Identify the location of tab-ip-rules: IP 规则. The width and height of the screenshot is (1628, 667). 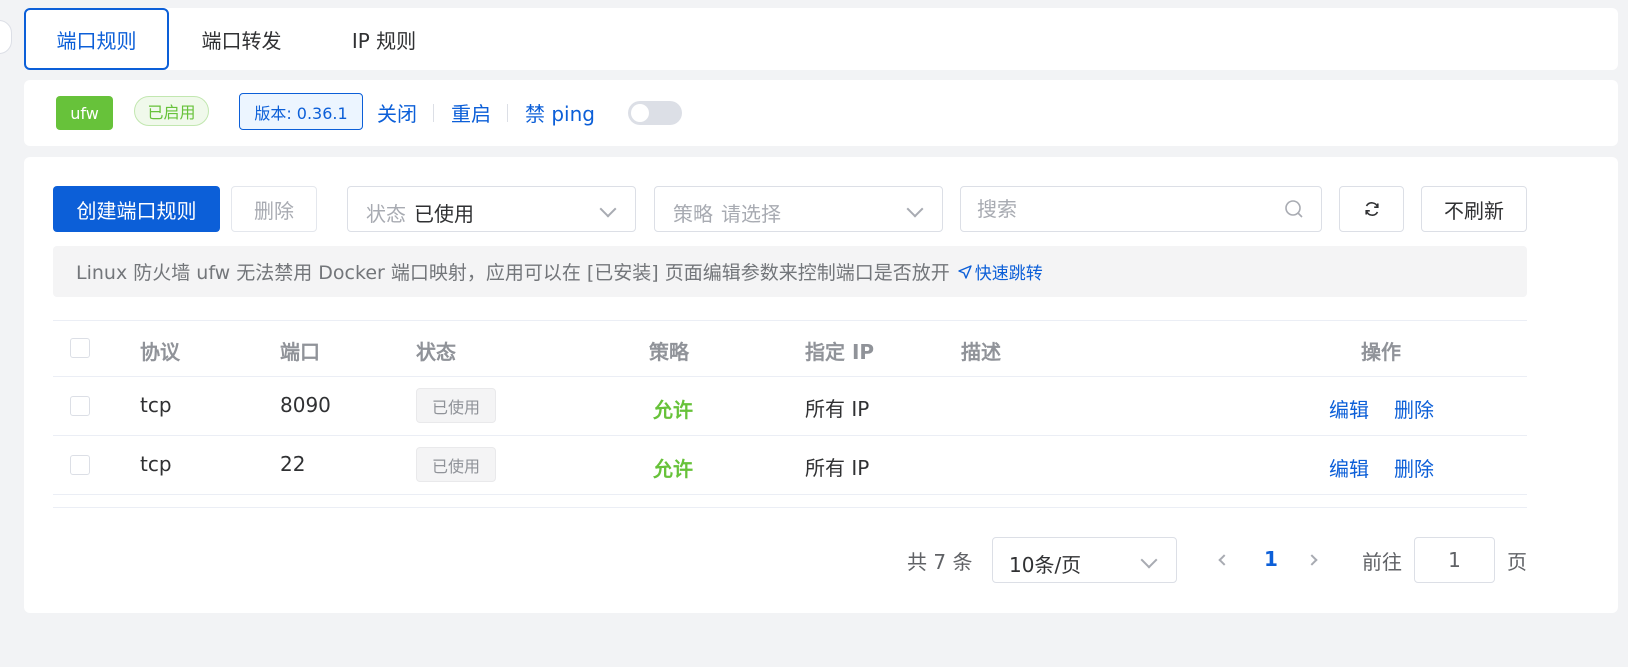
(384, 39).